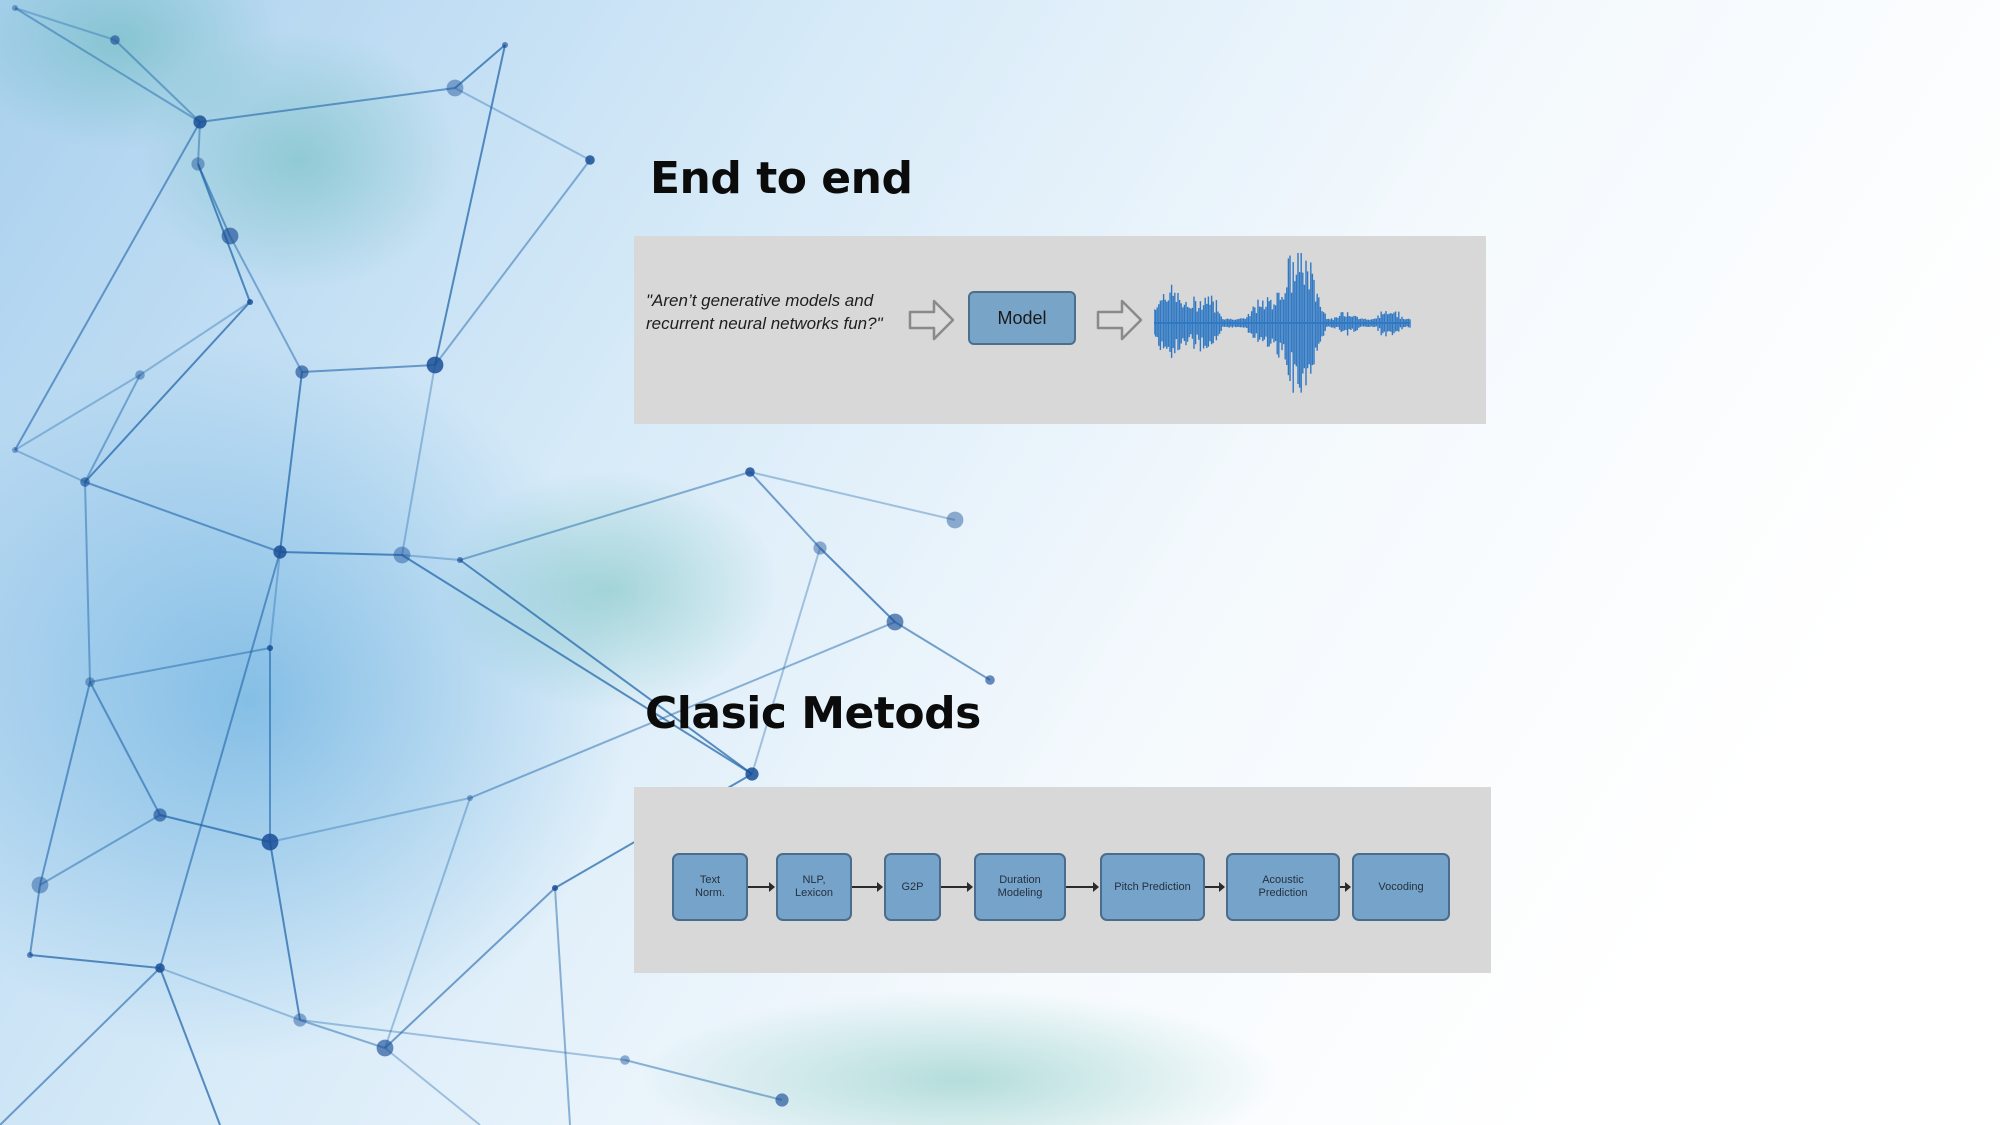  Describe the element at coordinates (1022, 318) in the screenshot. I see `model-box: Model` at that location.